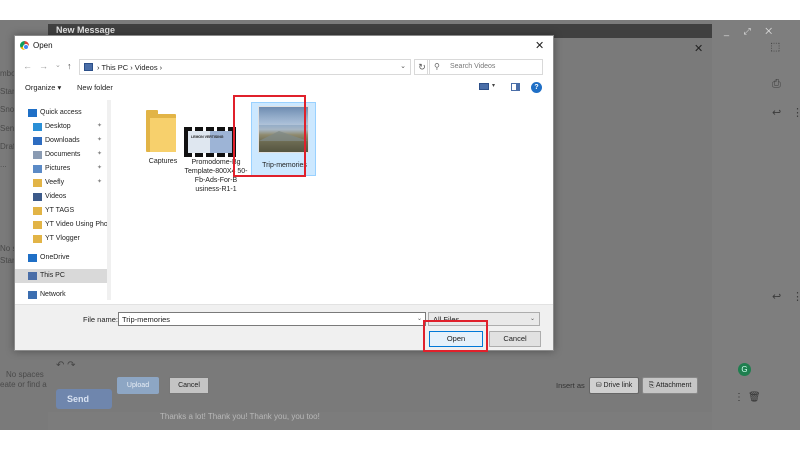 Image resolution: width=800 pixels, height=450 pixels. What do you see at coordinates (777, 297) in the screenshot?
I see `reply-icon: ↩` at bounding box center [777, 297].